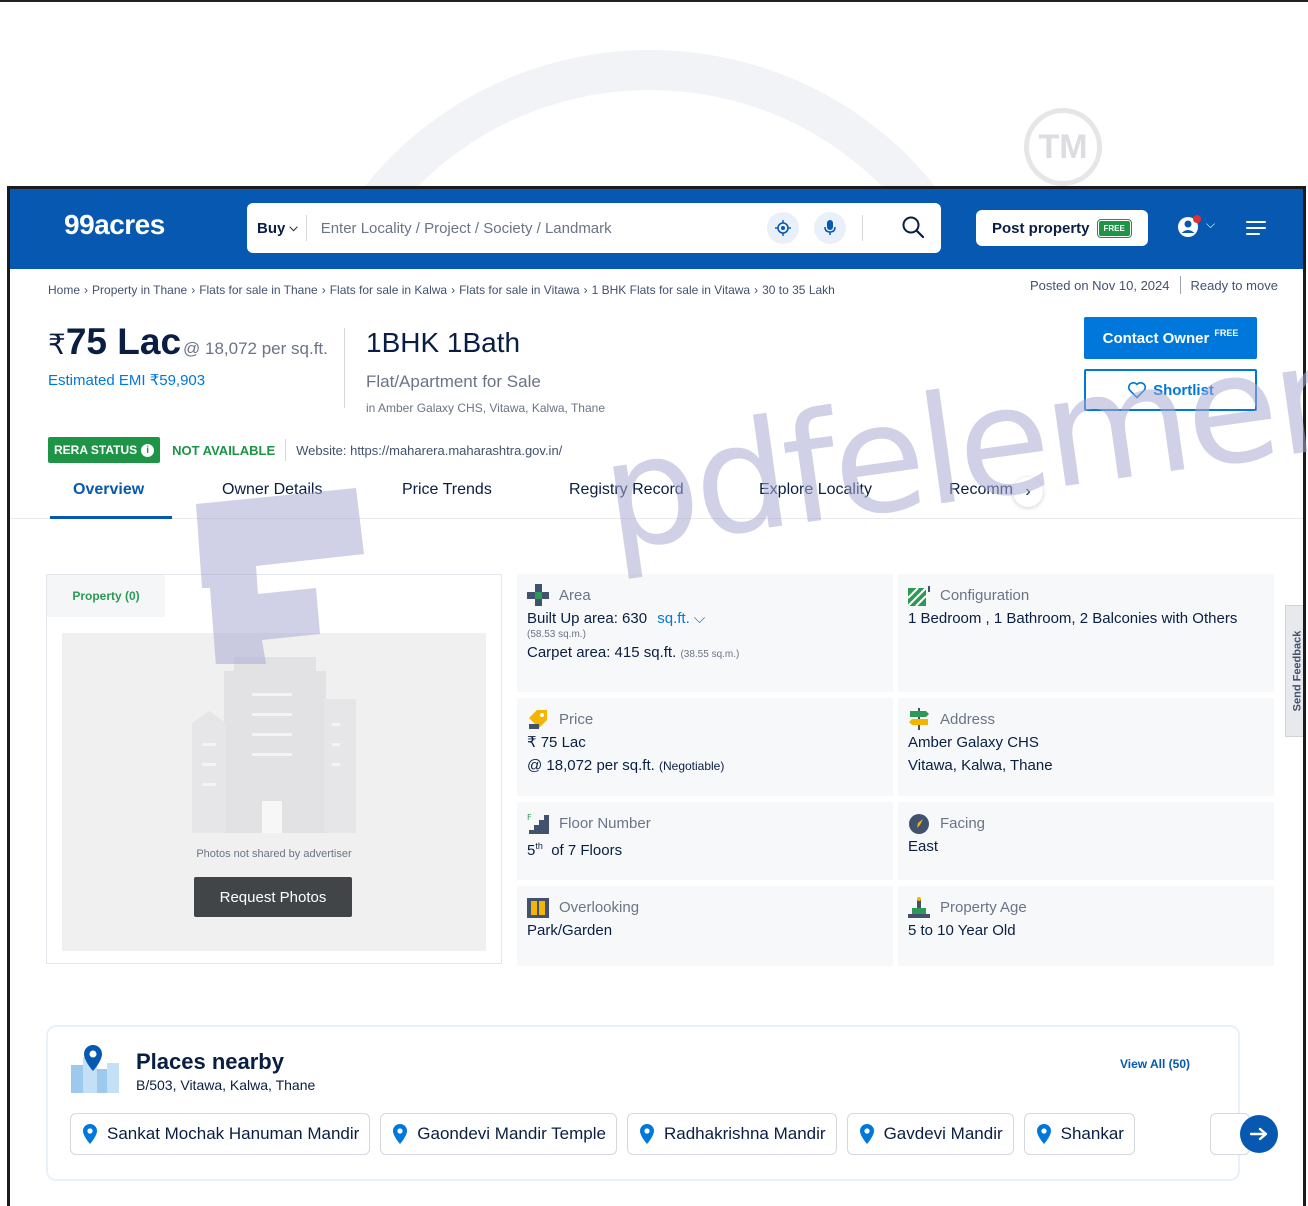  Describe the element at coordinates (973, 742) in the screenshot. I see `address-line1: Amber Galaxy CHS` at that location.